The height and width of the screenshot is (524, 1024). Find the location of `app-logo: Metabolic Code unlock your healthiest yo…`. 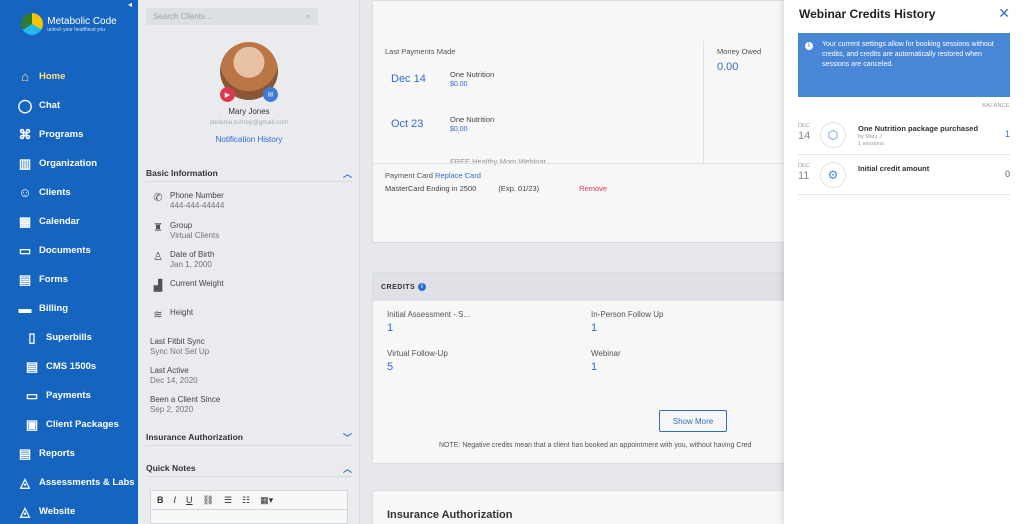

app-logo: Metabolic Code unlock your healthiest yo… is located at coordinates (69, 24).